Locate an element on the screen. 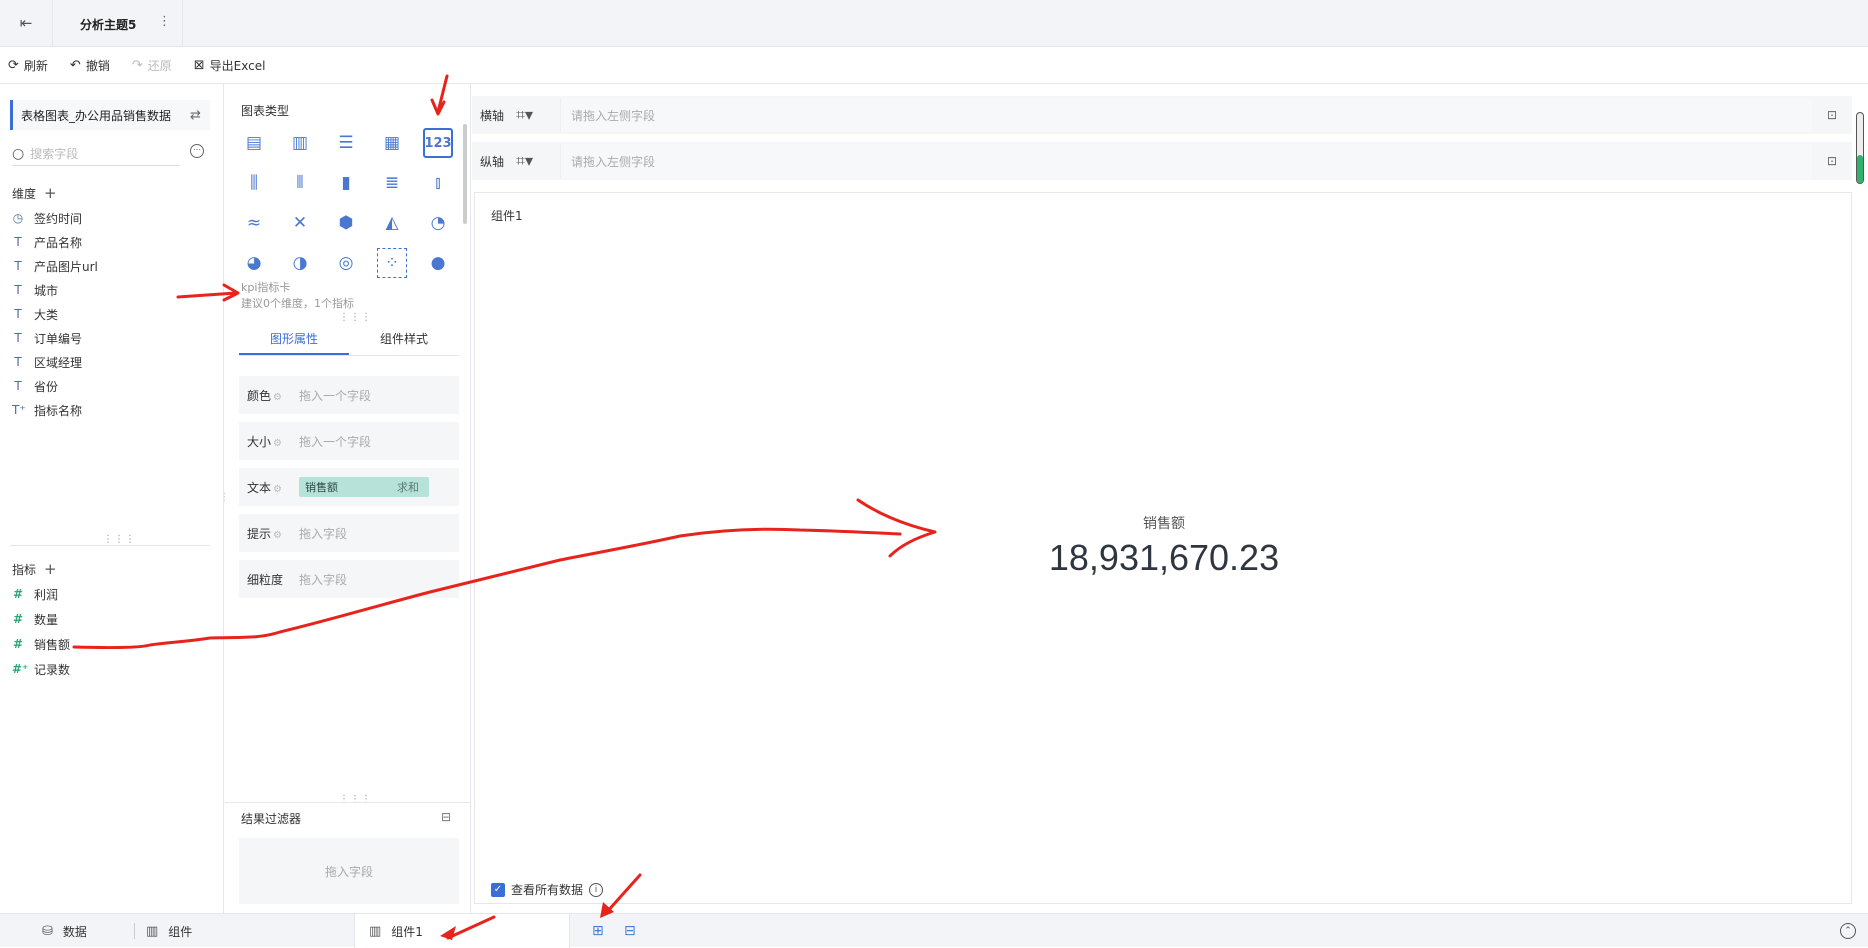 This screenshot has height=948, width=1868. color-label: 颜色 is located at coordinates (259, 395).